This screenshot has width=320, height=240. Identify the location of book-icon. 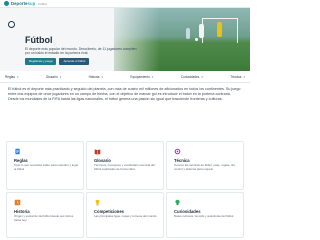
(97, 151).